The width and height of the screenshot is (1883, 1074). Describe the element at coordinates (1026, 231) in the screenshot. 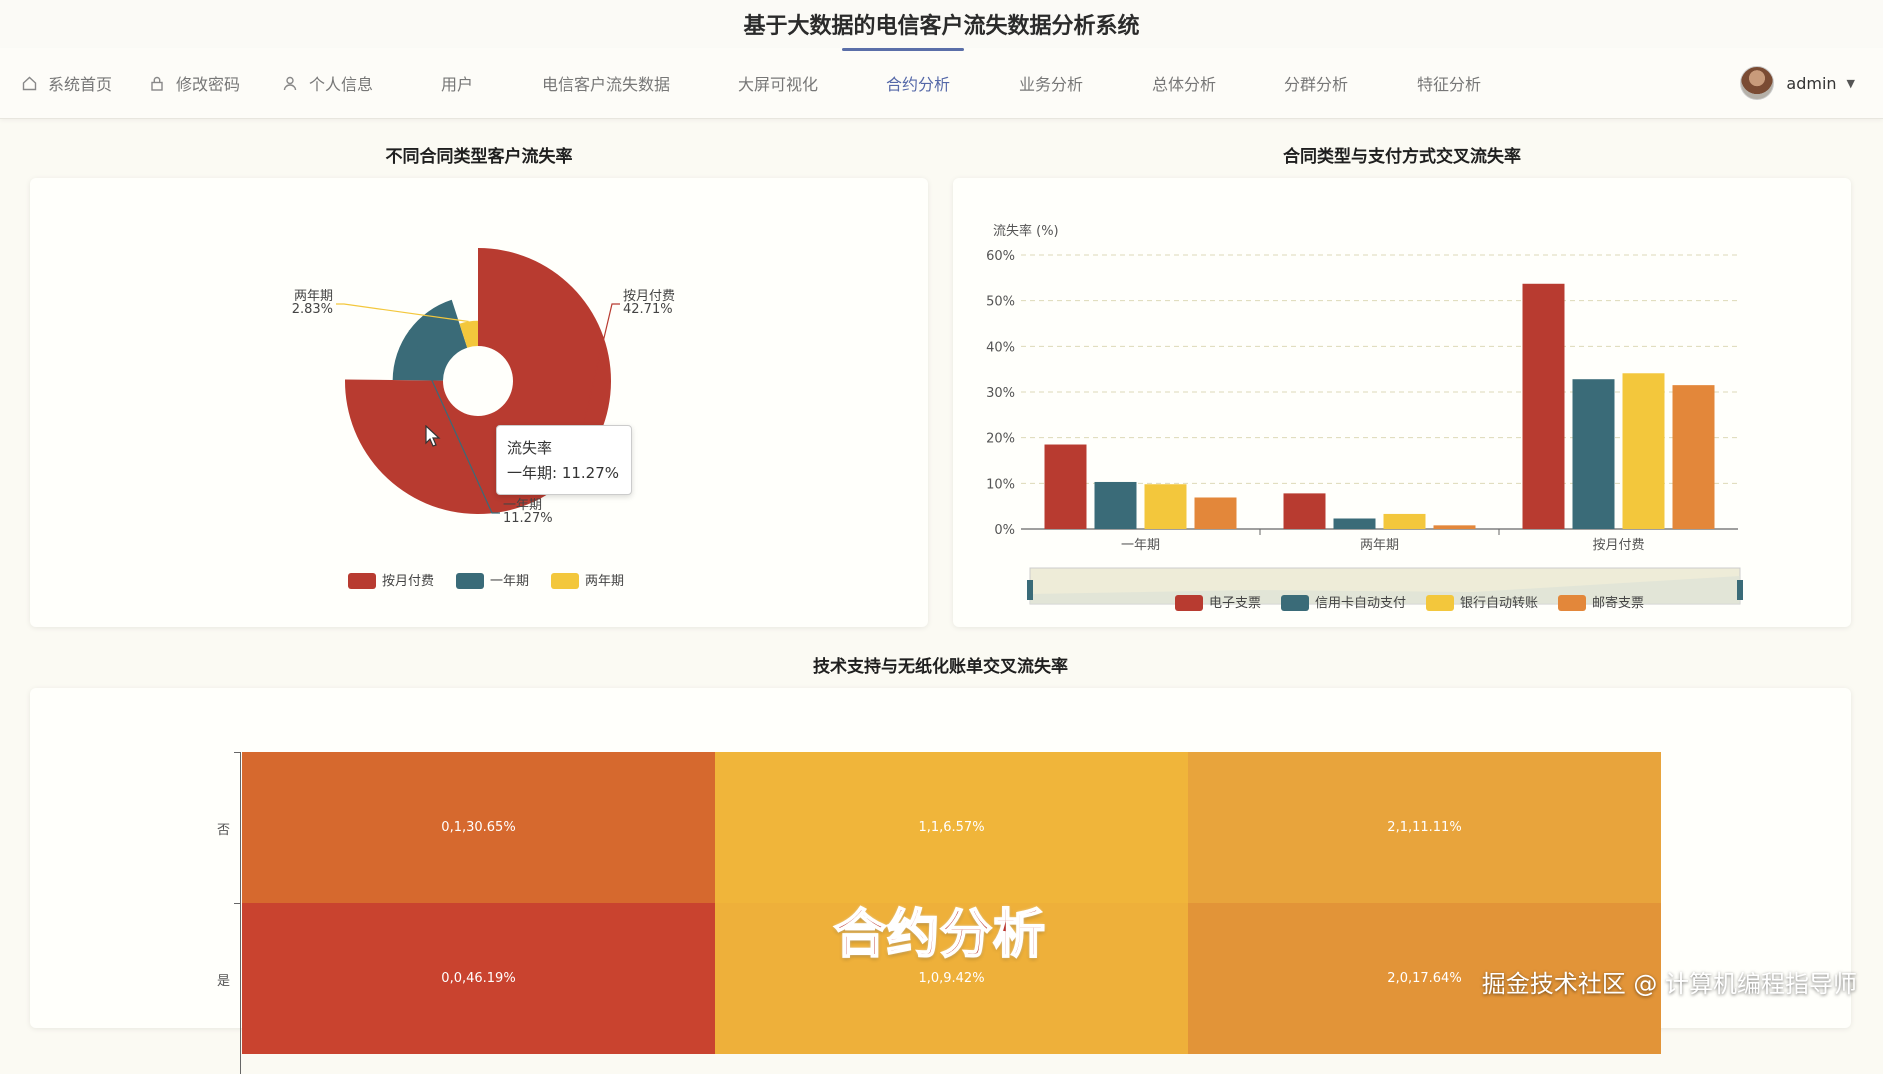

I see `y-axis-label: 流失率 (%)` at that location.